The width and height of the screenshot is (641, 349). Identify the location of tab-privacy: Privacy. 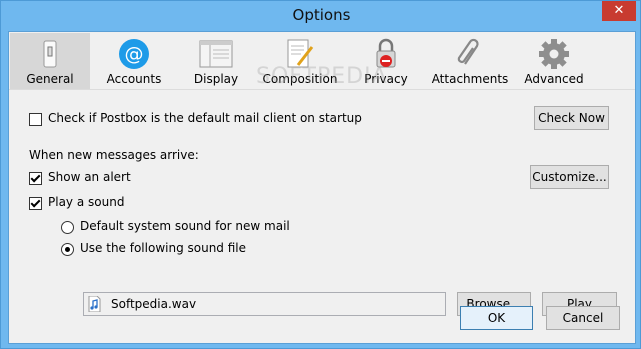
(386, 61).